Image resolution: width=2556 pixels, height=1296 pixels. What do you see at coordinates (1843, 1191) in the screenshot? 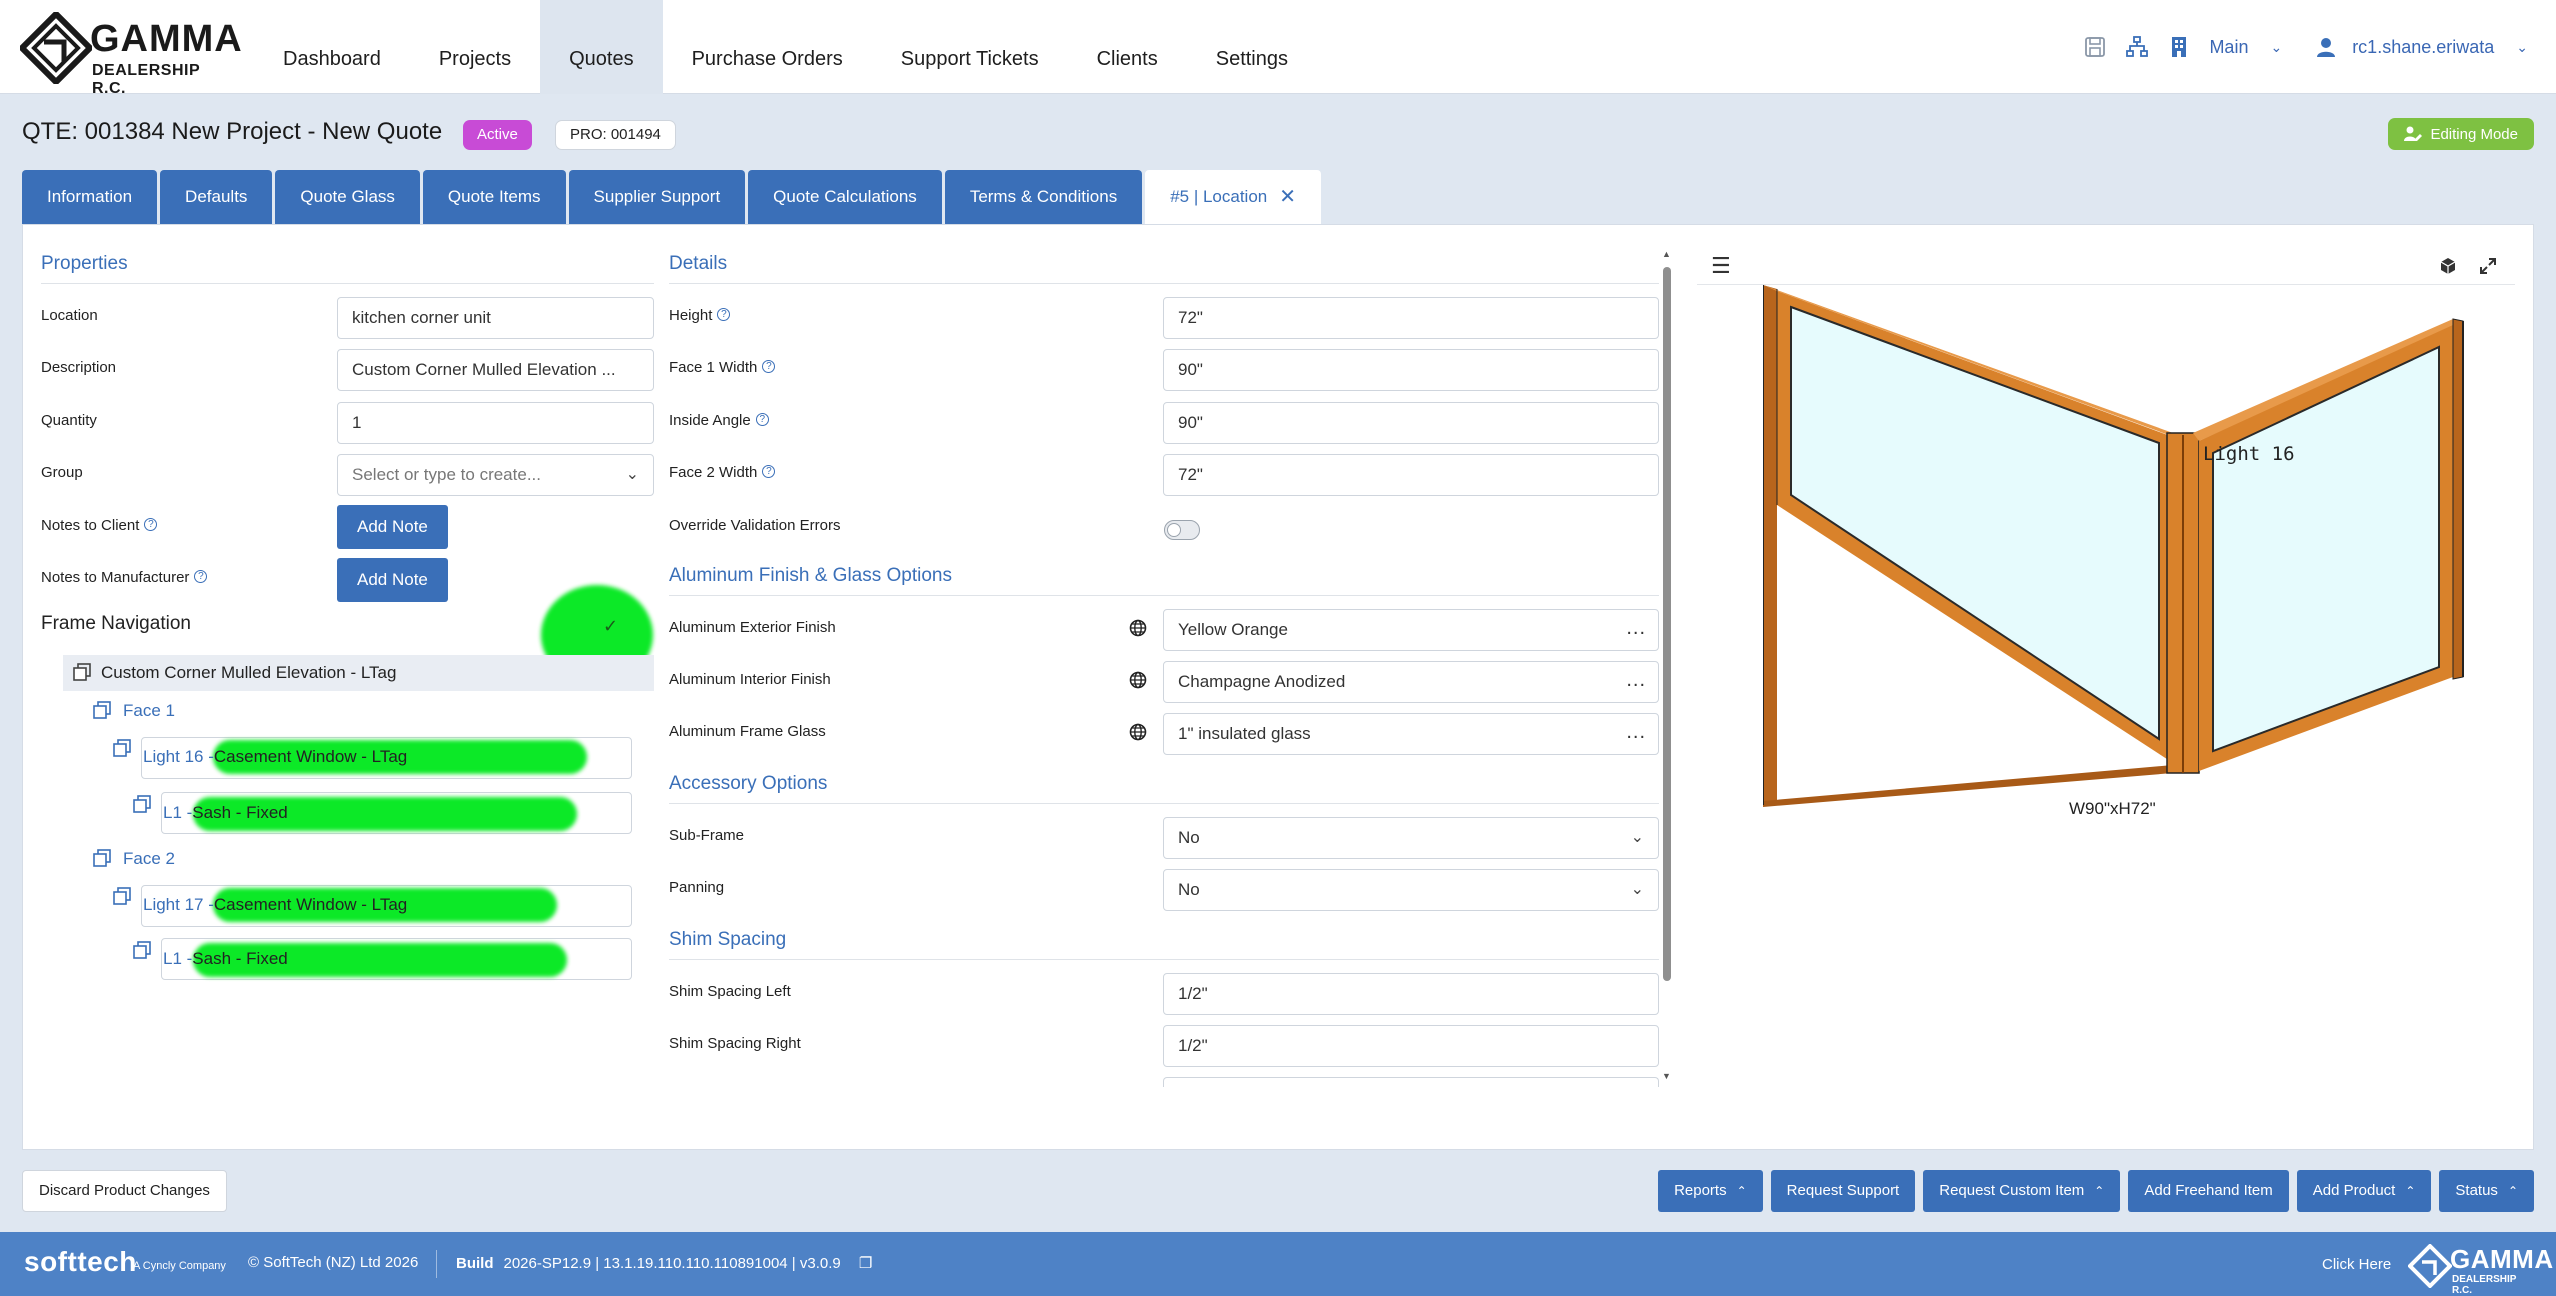
I see `request-support-button: Request Support` at bounding box center [1843, 1191].